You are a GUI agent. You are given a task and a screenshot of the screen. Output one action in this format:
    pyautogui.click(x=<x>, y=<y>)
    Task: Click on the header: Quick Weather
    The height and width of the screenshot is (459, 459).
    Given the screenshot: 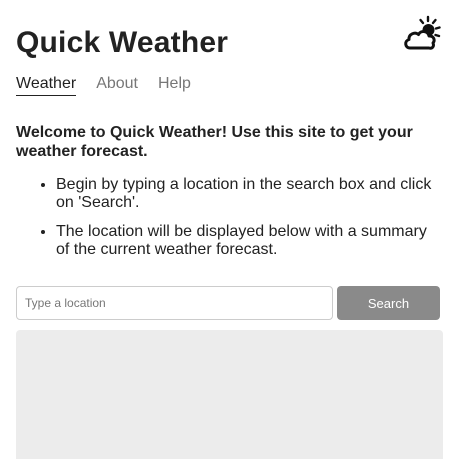 What is the action you would take?
    pyautogui.click(x=229, y=39)
    